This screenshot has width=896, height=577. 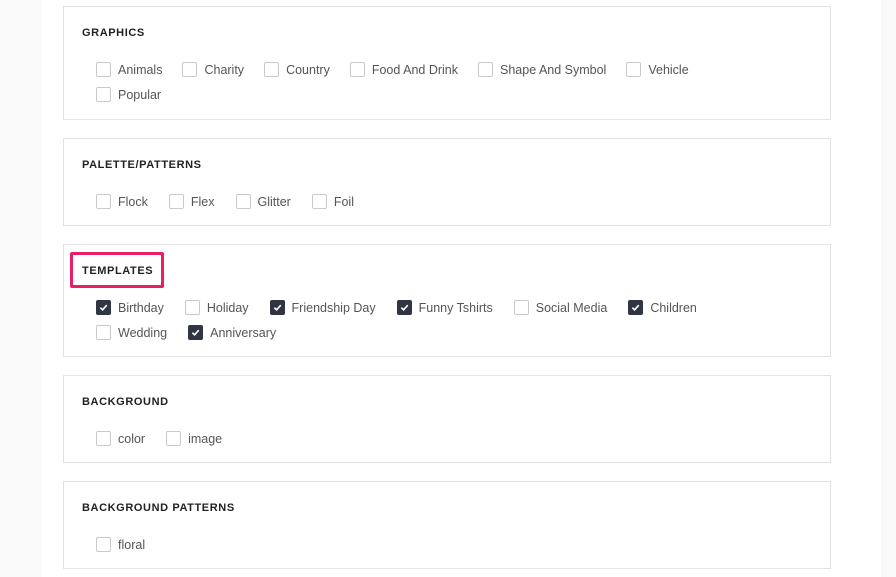 I want to click on checkbox-option: Holiday, so click(x=216, y=307).